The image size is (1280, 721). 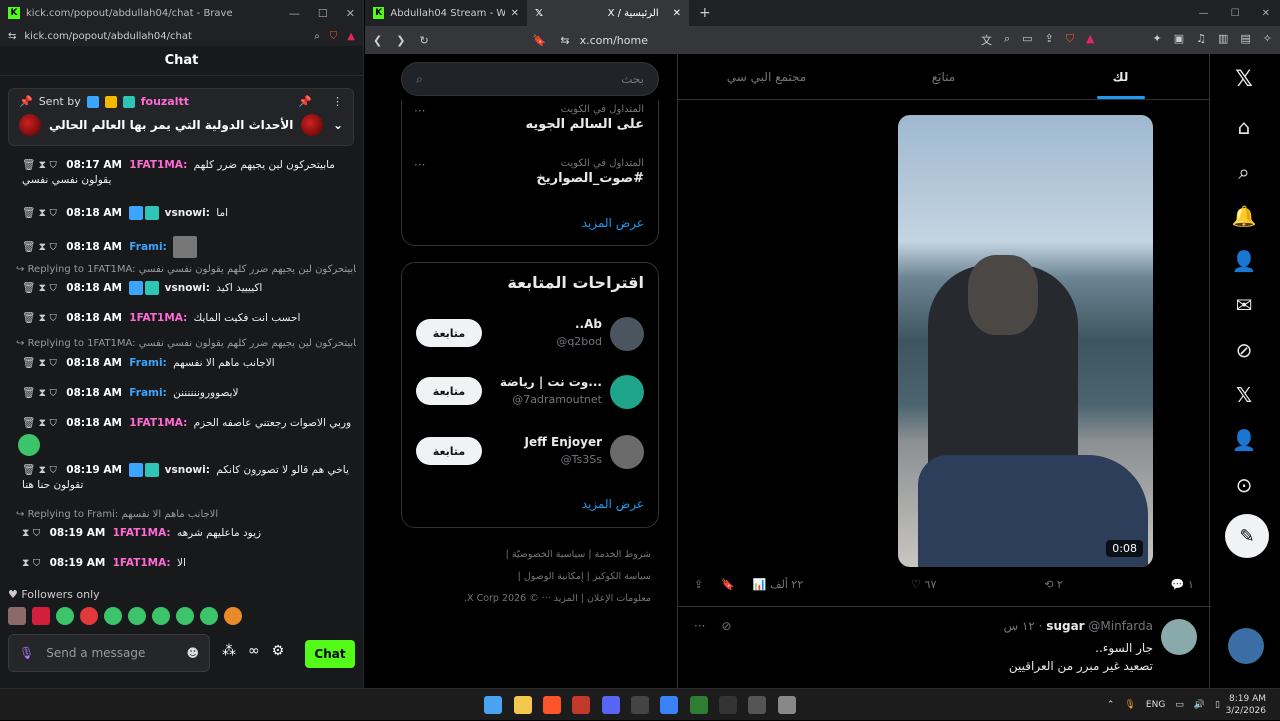 I want to click on file-explorer-icon, so click(x=523, y=705).